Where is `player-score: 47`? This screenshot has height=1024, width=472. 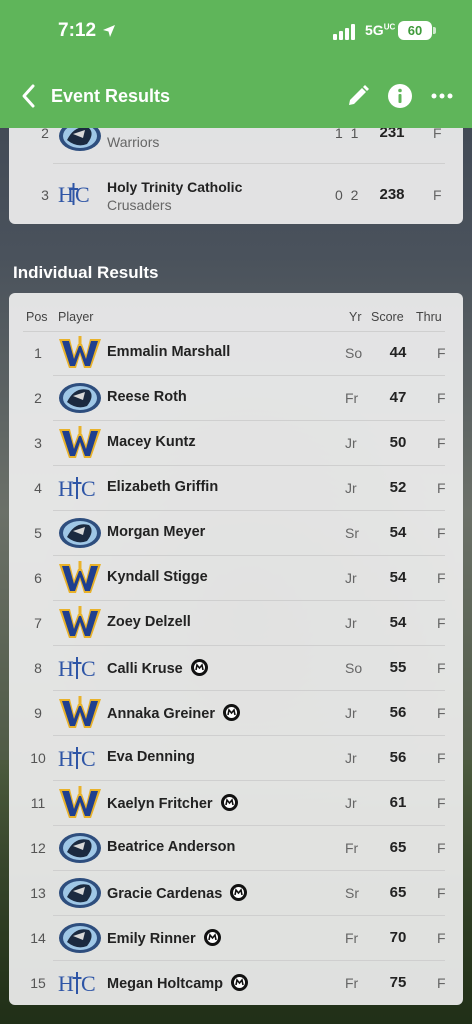
player-score: 47 is located at coordinates (398, 397).